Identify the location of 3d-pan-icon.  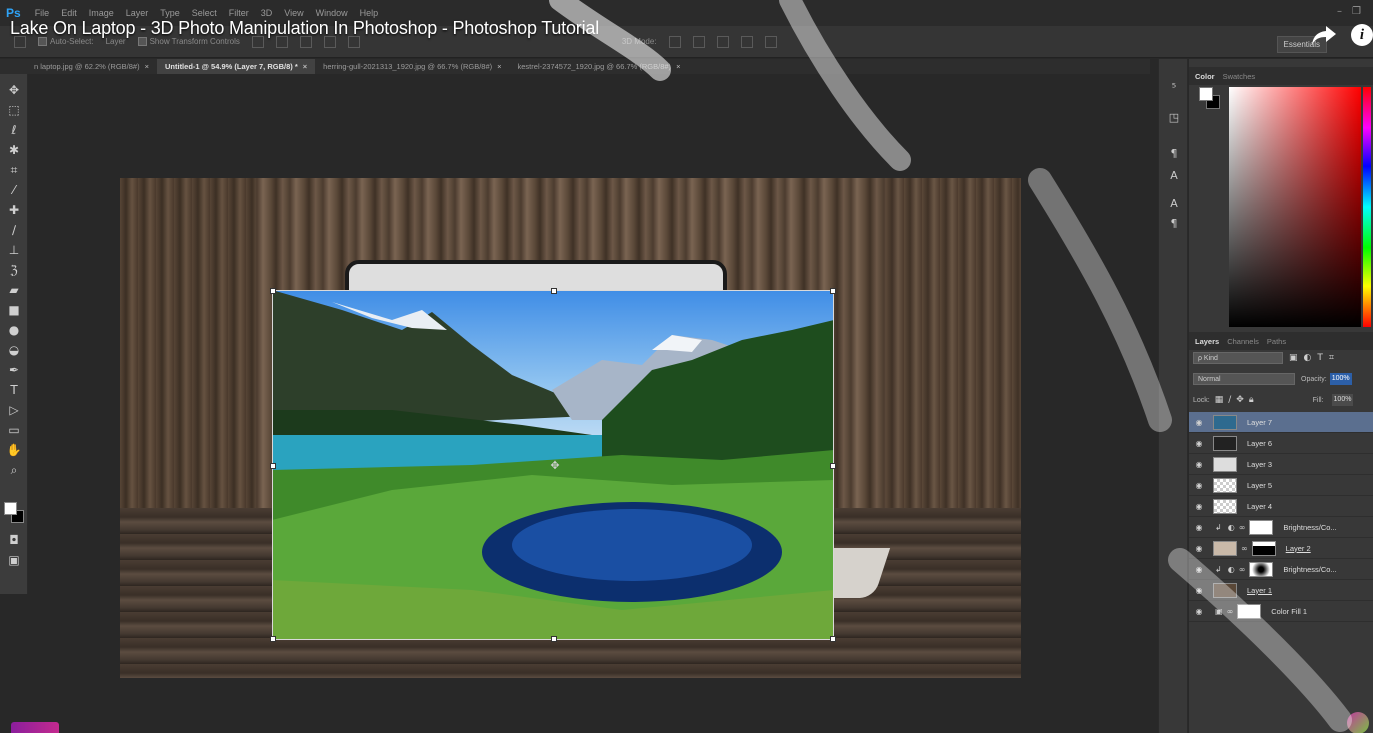
(722, 41).